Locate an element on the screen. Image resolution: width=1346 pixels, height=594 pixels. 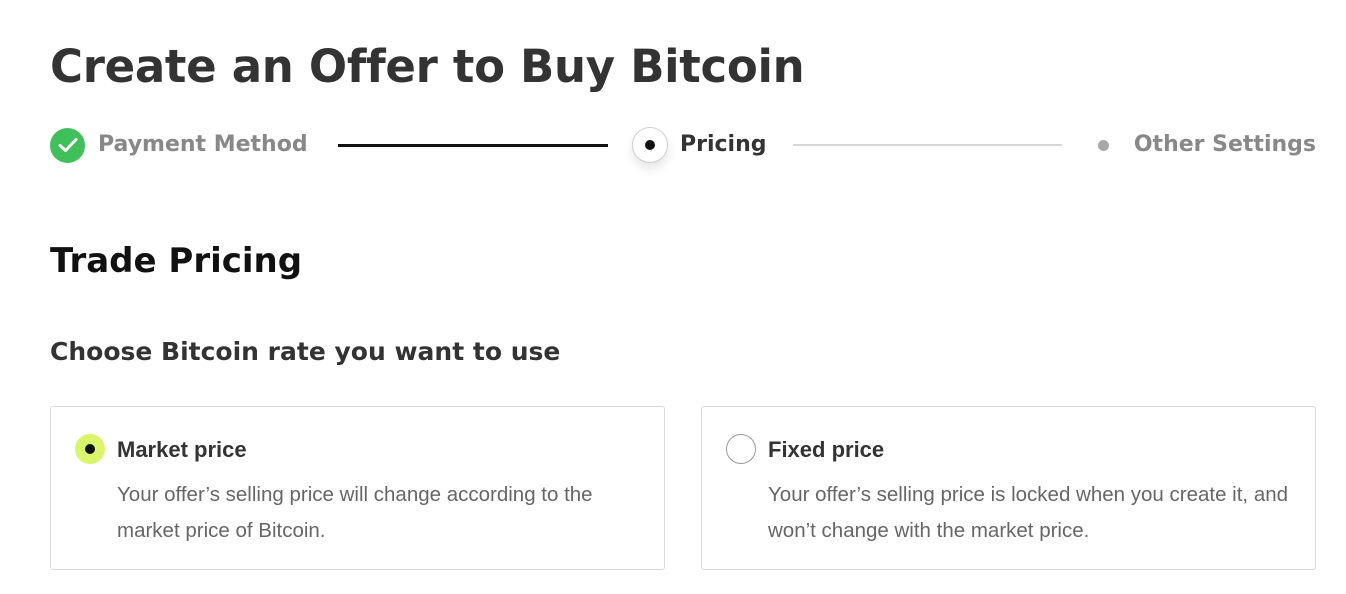
page-title: Create an Offer to Buy Bitcoin is located at coordinates (427, 66).